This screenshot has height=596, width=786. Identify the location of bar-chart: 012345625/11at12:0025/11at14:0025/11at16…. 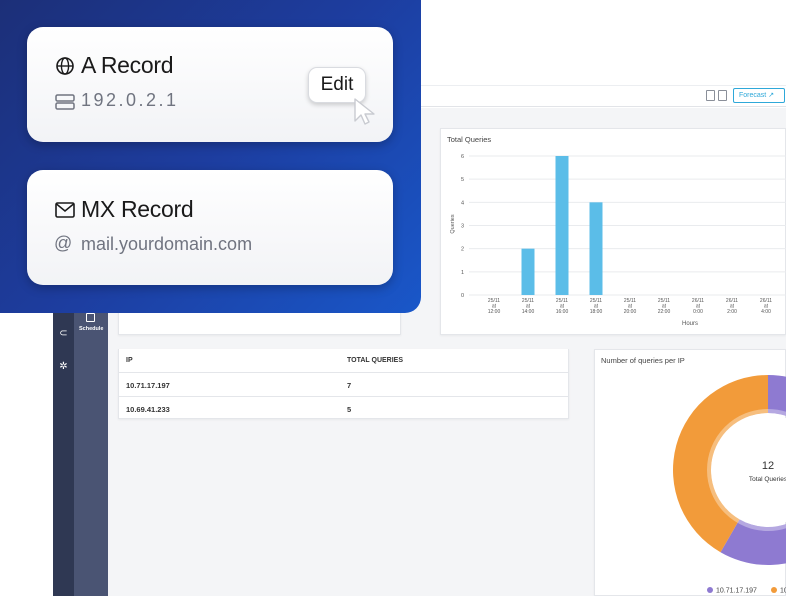
(618, 240).